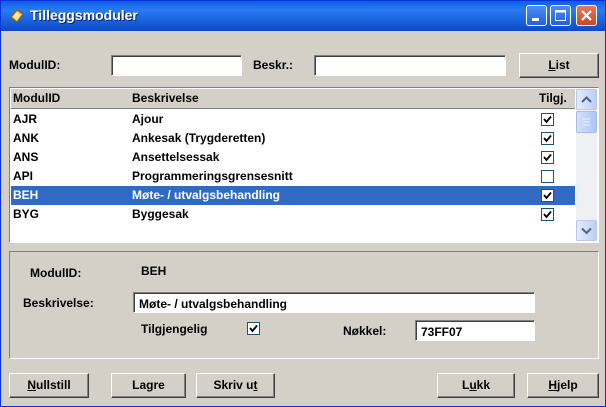 The height and width of the screenshot is (407, 606). What do you see at coordinates (35, 65) in the screenshot?
I see `modulid-search-label: ModulID:` at bounding box center [35, 65].